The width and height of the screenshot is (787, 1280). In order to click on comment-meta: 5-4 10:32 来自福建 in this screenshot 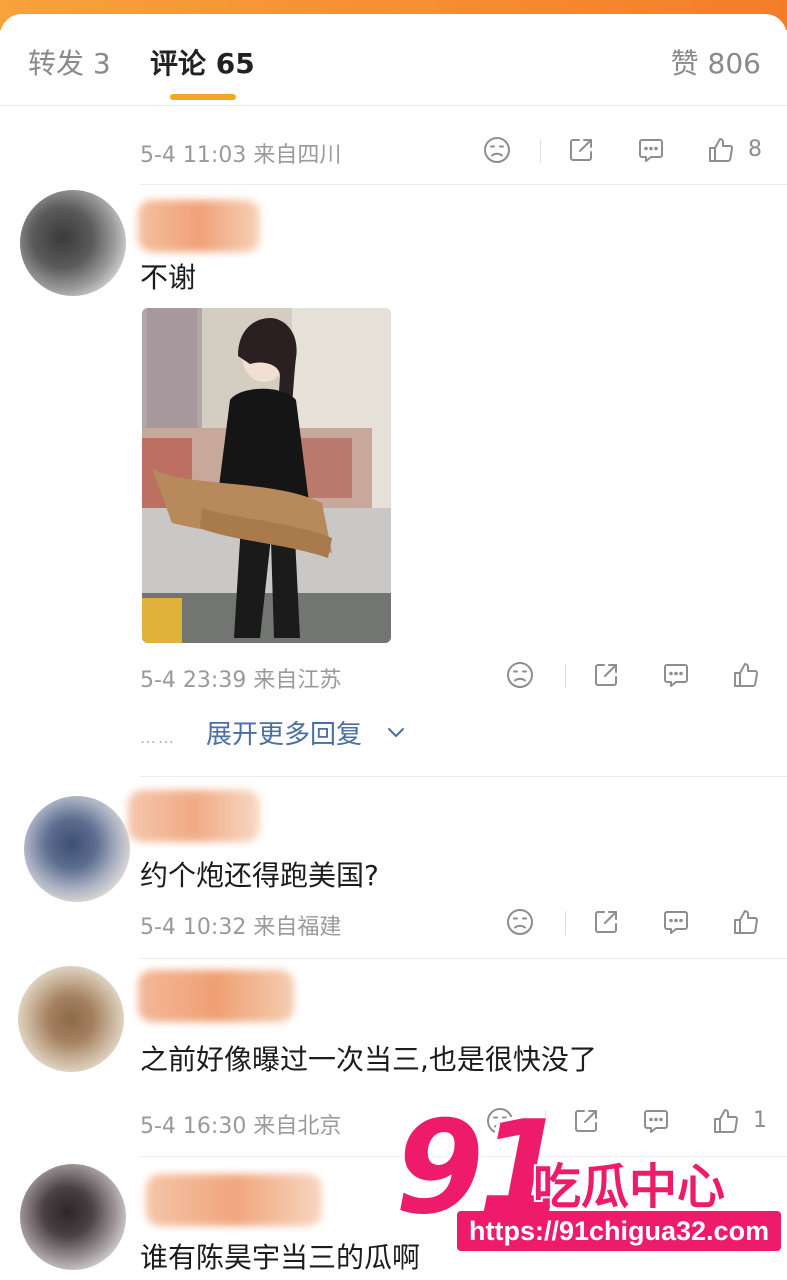, I will do `click(240, 925)`.